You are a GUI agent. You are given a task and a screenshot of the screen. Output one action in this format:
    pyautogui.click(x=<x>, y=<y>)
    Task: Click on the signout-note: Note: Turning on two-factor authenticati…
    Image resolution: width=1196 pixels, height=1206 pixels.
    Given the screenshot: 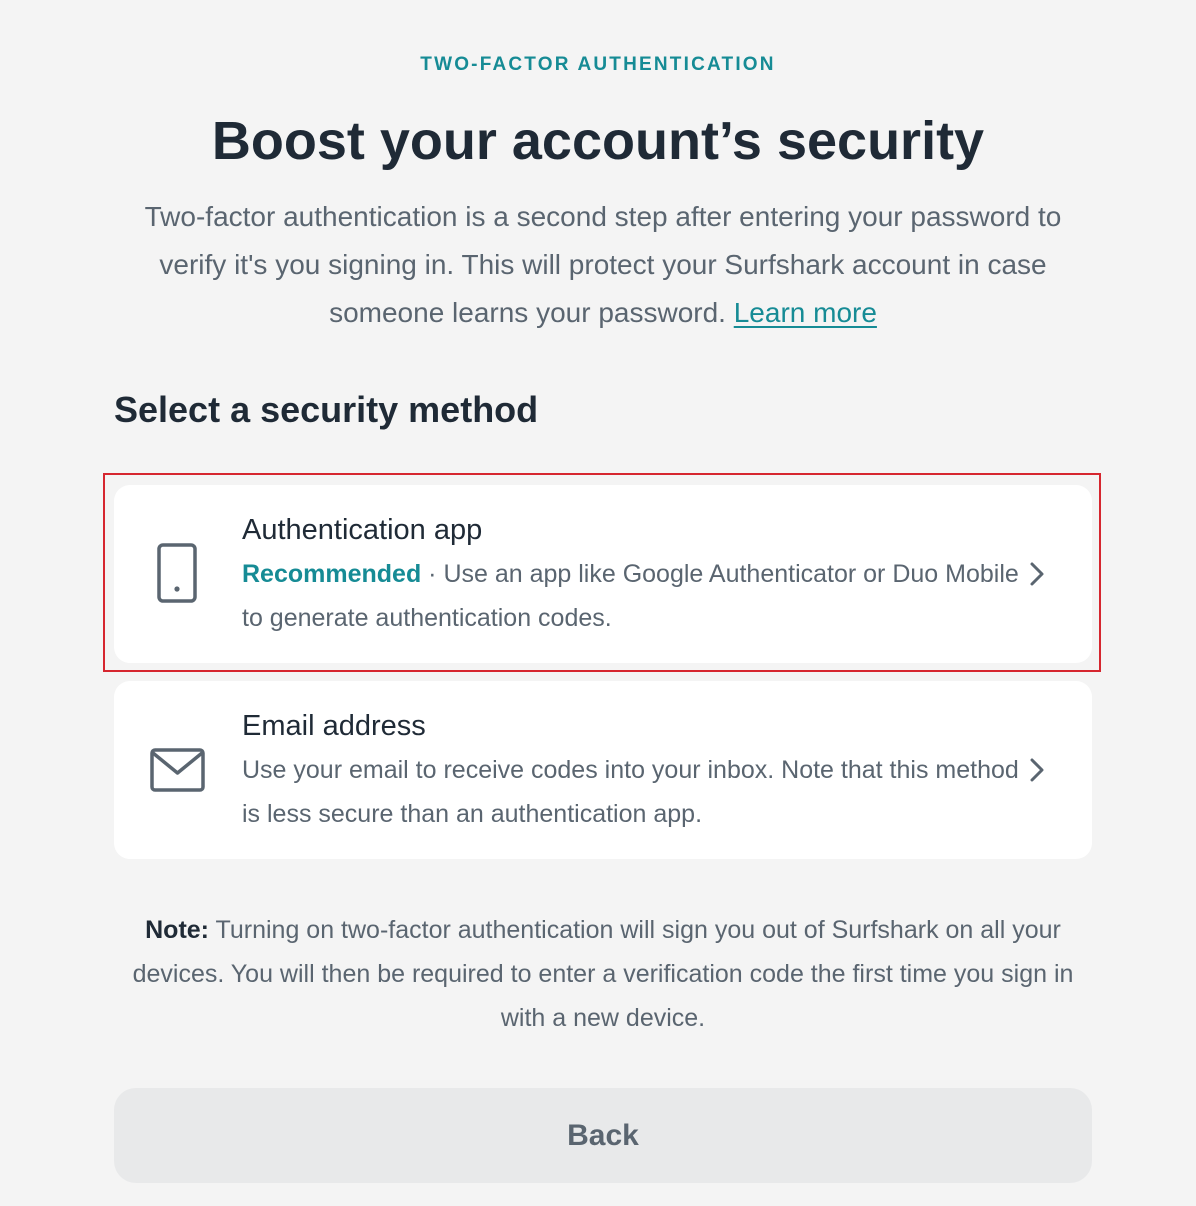 What is the action you would take?
    pyautogui.click(x=603, y=974)
    